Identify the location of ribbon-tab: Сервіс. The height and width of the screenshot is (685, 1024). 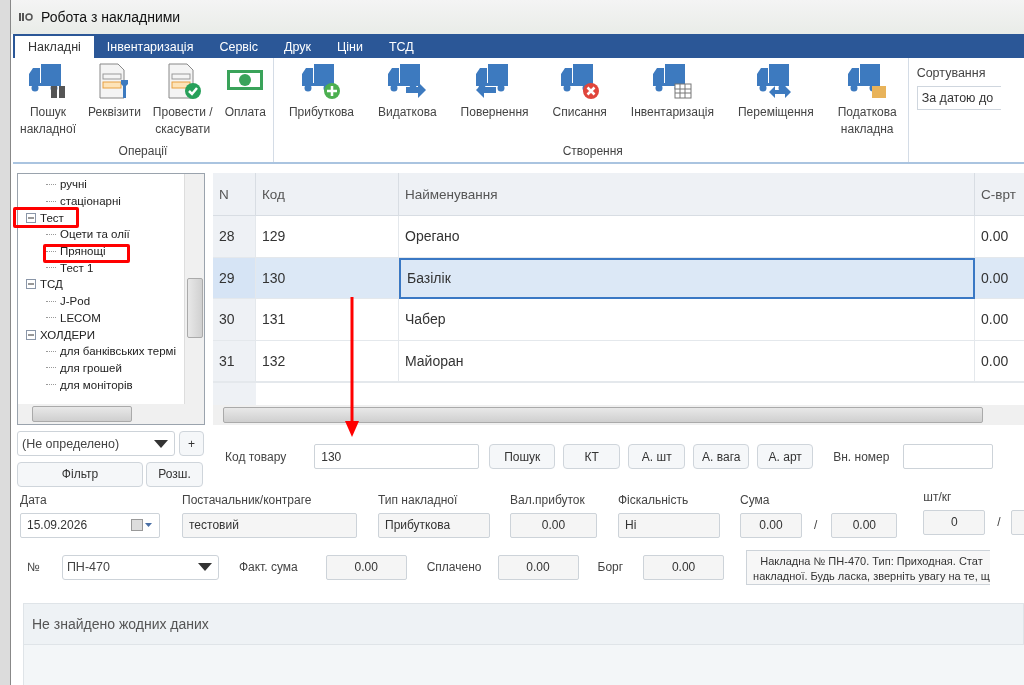
(238, 47).